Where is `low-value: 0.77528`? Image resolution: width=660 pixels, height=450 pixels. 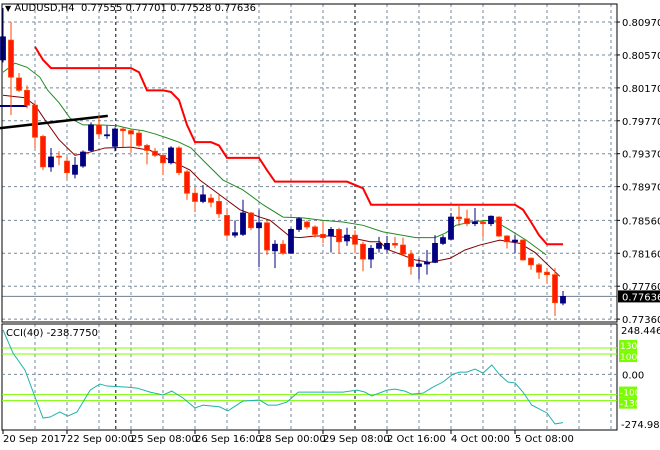
low-value: 0.77528 is located at coordinates (191, 8).